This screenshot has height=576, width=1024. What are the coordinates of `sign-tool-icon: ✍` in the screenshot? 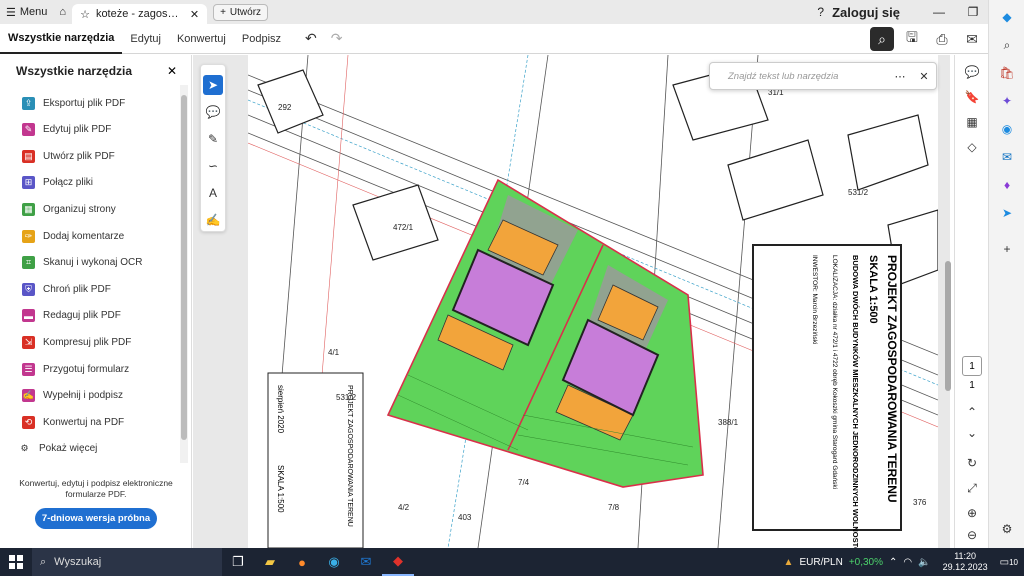 It's located at (213, 220).